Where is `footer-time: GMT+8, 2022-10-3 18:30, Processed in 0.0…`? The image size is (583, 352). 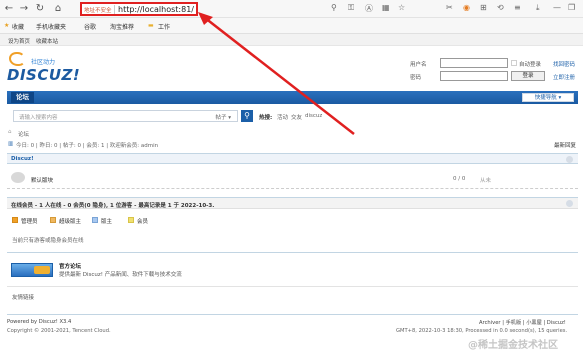 footer-time: GMT+8, 2022-10-3 18:30, Processed in 0.0… is located at coordinates (482, 331).